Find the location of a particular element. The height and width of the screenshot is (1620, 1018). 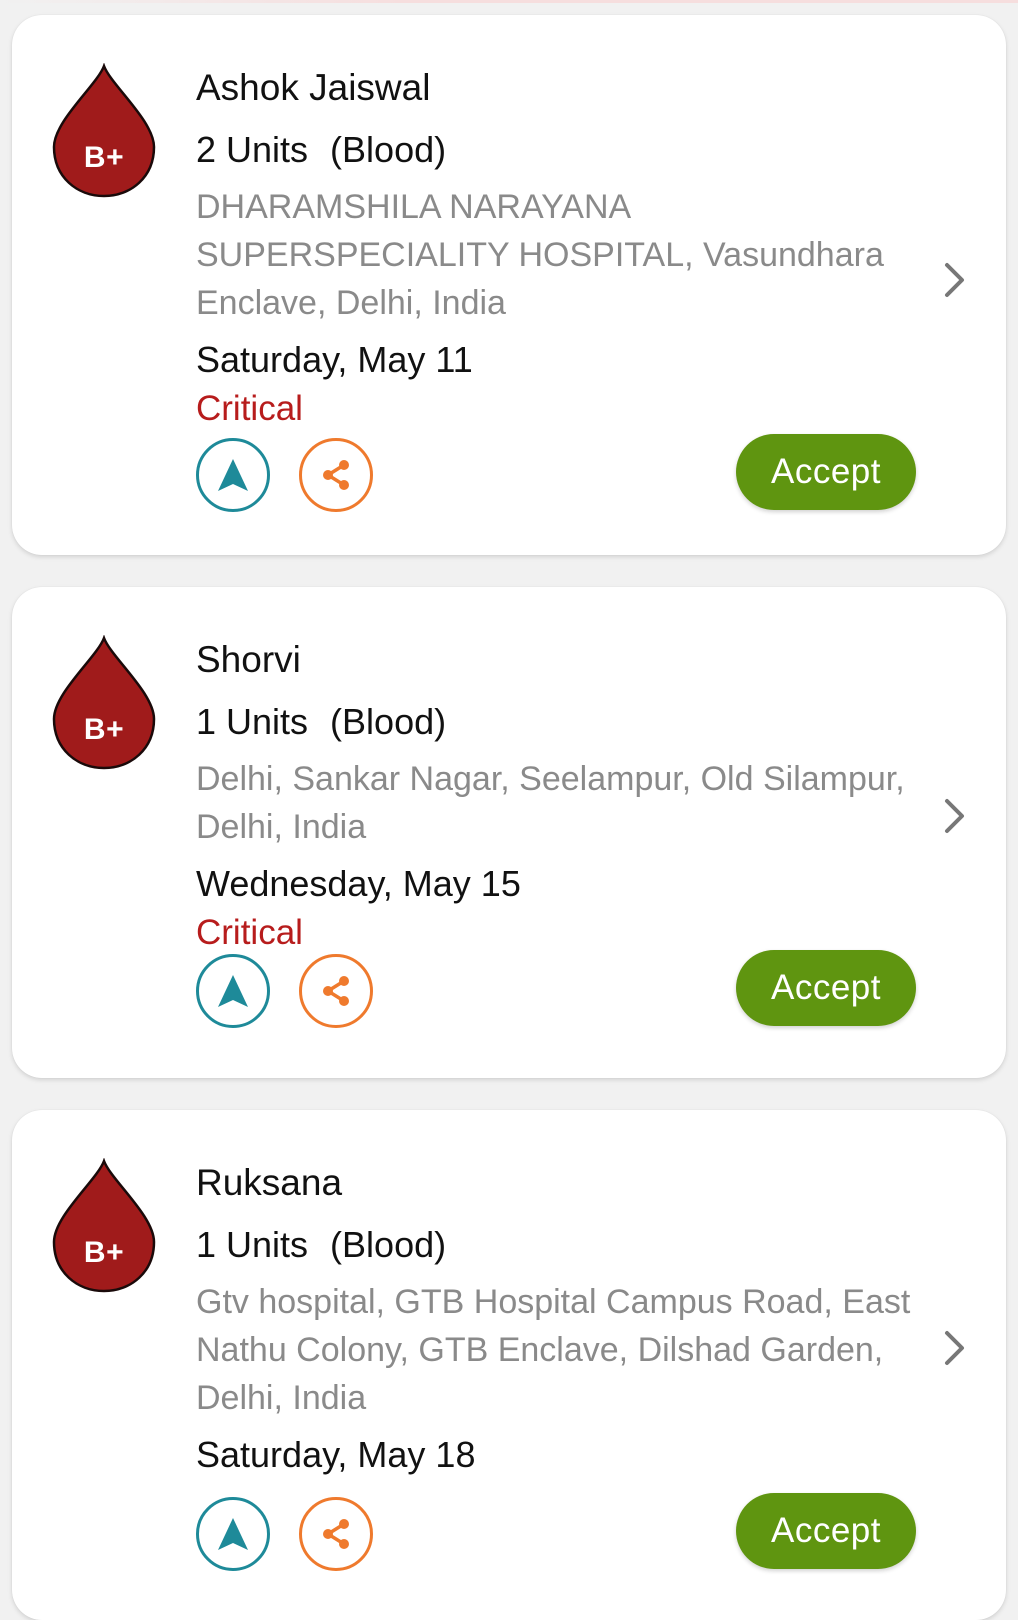

requester-name: Ashok Jaiswal is located at coordinates (313, 87).